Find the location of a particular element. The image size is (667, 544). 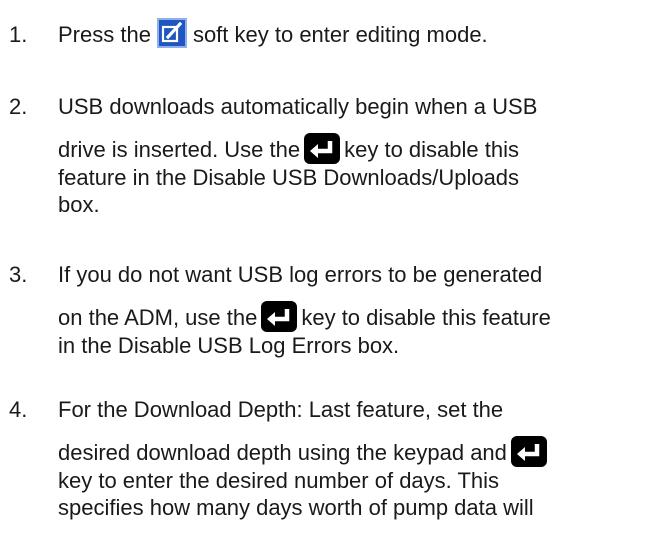

edit-softkey-icon is located at coordinates (171, 33).